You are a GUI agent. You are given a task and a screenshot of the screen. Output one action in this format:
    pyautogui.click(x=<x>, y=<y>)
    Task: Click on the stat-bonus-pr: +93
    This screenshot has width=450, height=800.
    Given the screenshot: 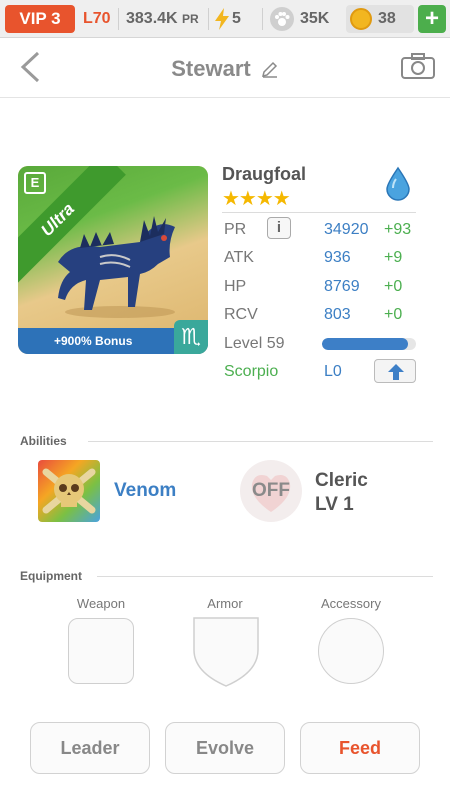 What is the action you would take?
    pyautogui.click(x=398, y=229)
    